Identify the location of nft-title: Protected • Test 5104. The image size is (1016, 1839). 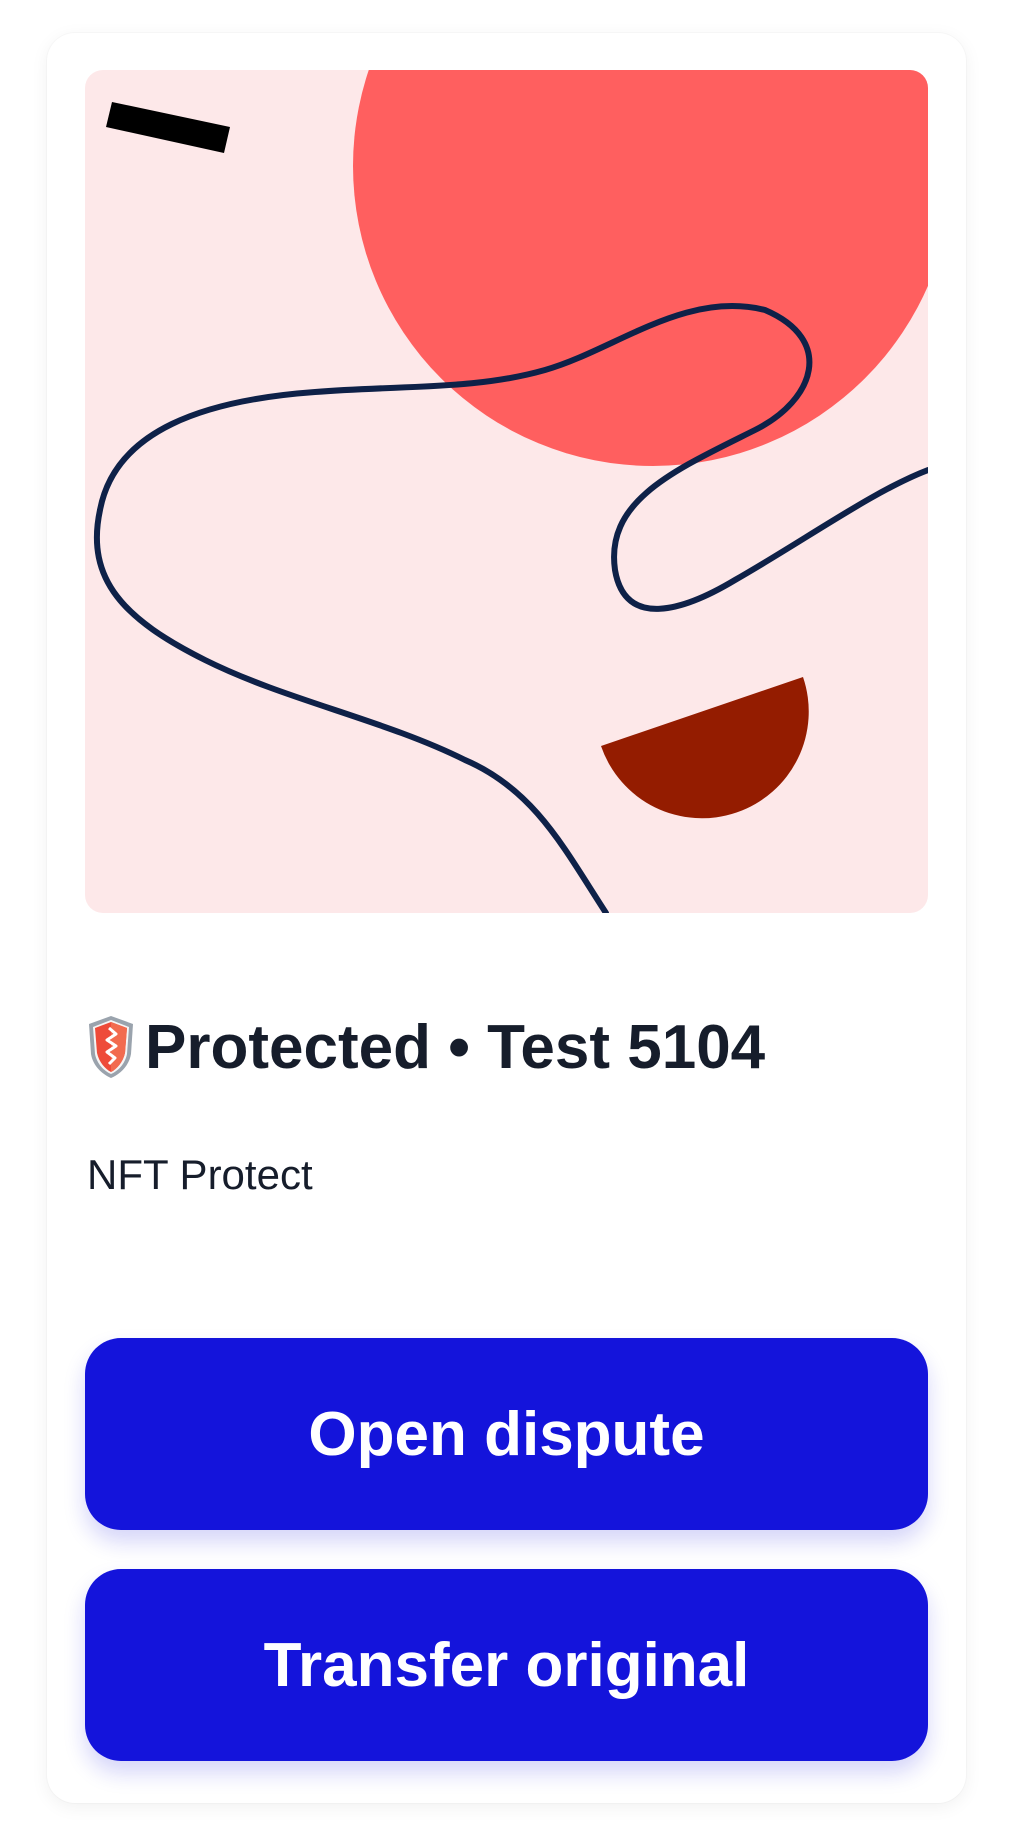
(455, 1047).